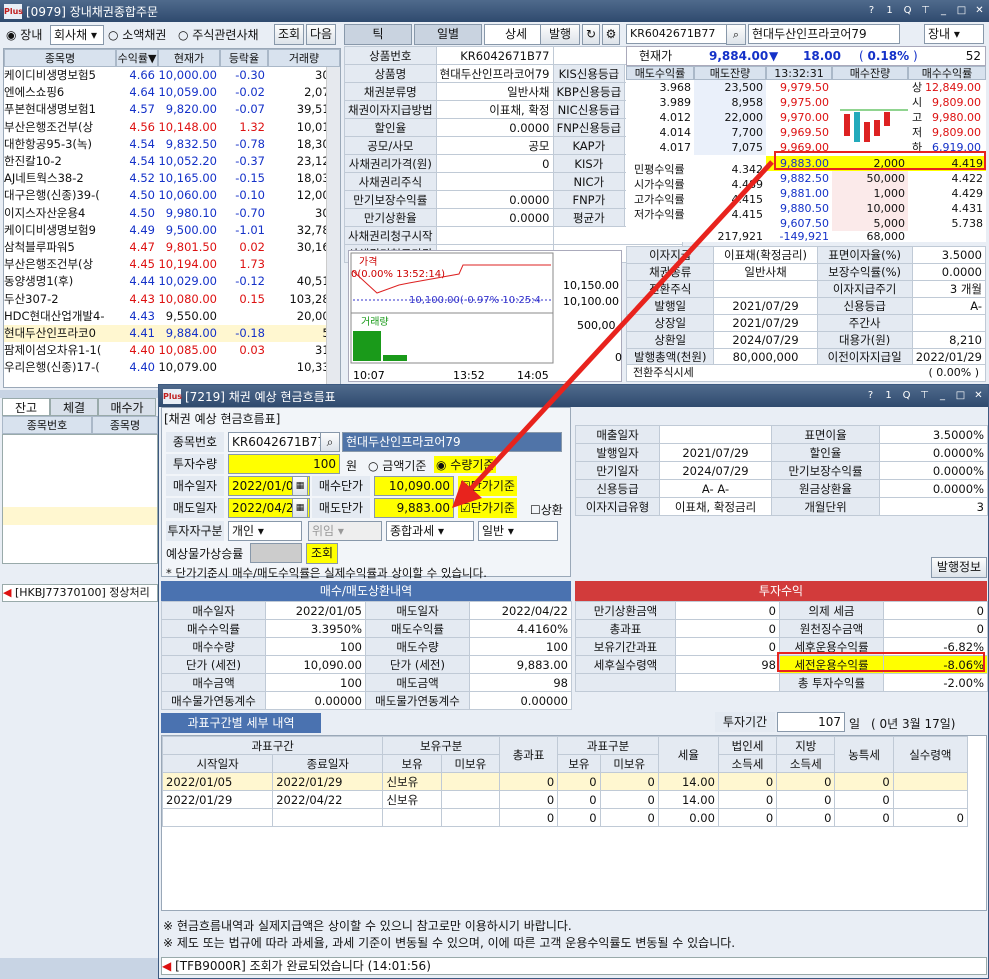 Image resolution: width=989 pixels, height=979 pixels. I want to click on arrow-shaft, so click(620, 327).